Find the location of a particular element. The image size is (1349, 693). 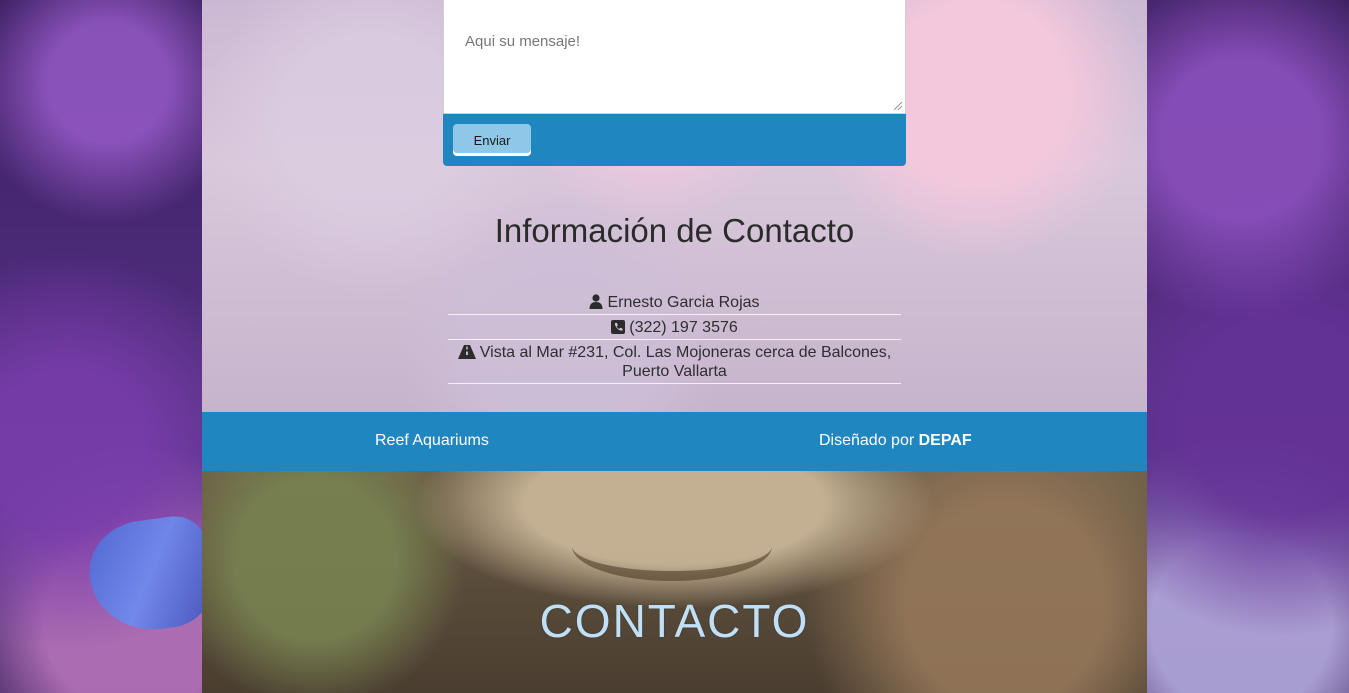

resize-handle-icon is located at coordinates (898, 106).